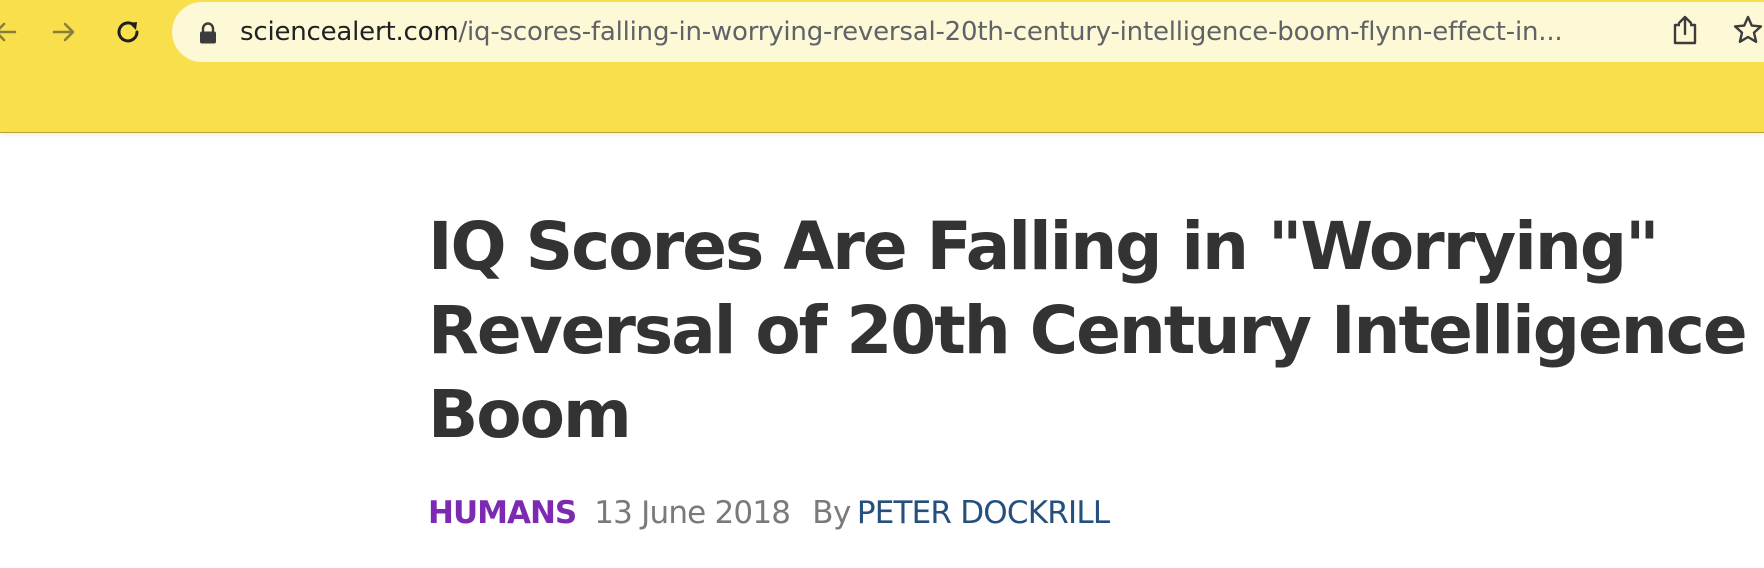  Describe the element at coordinates (8, 32) in the screenshot. I see `back-arrow-icon` at that location.